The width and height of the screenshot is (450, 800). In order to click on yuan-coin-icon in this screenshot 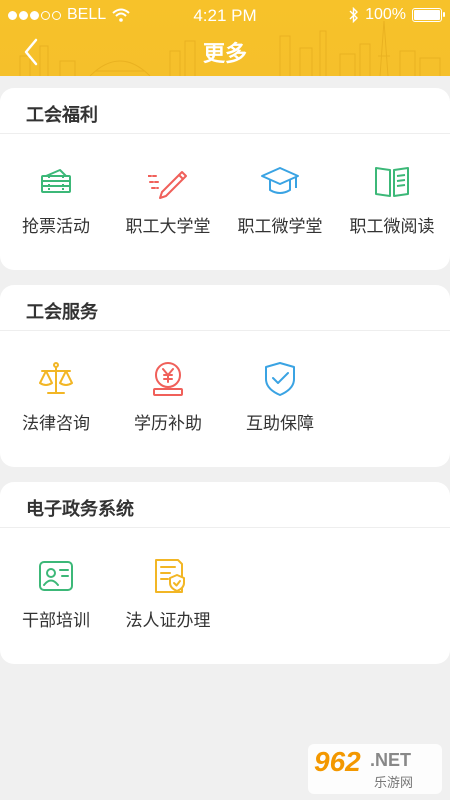, I will do `click(168, 379)`.